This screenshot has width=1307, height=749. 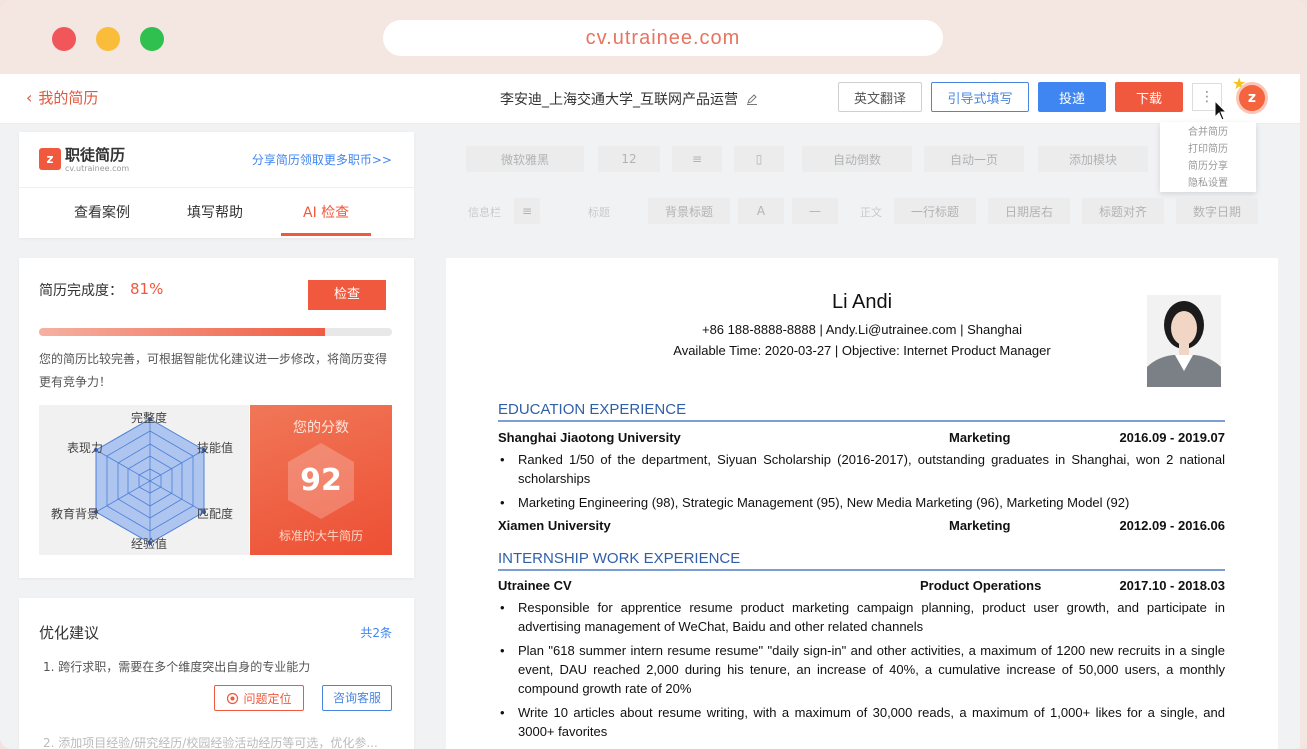 I want to click on user-avatar: z, so click(x=1252, y=98).